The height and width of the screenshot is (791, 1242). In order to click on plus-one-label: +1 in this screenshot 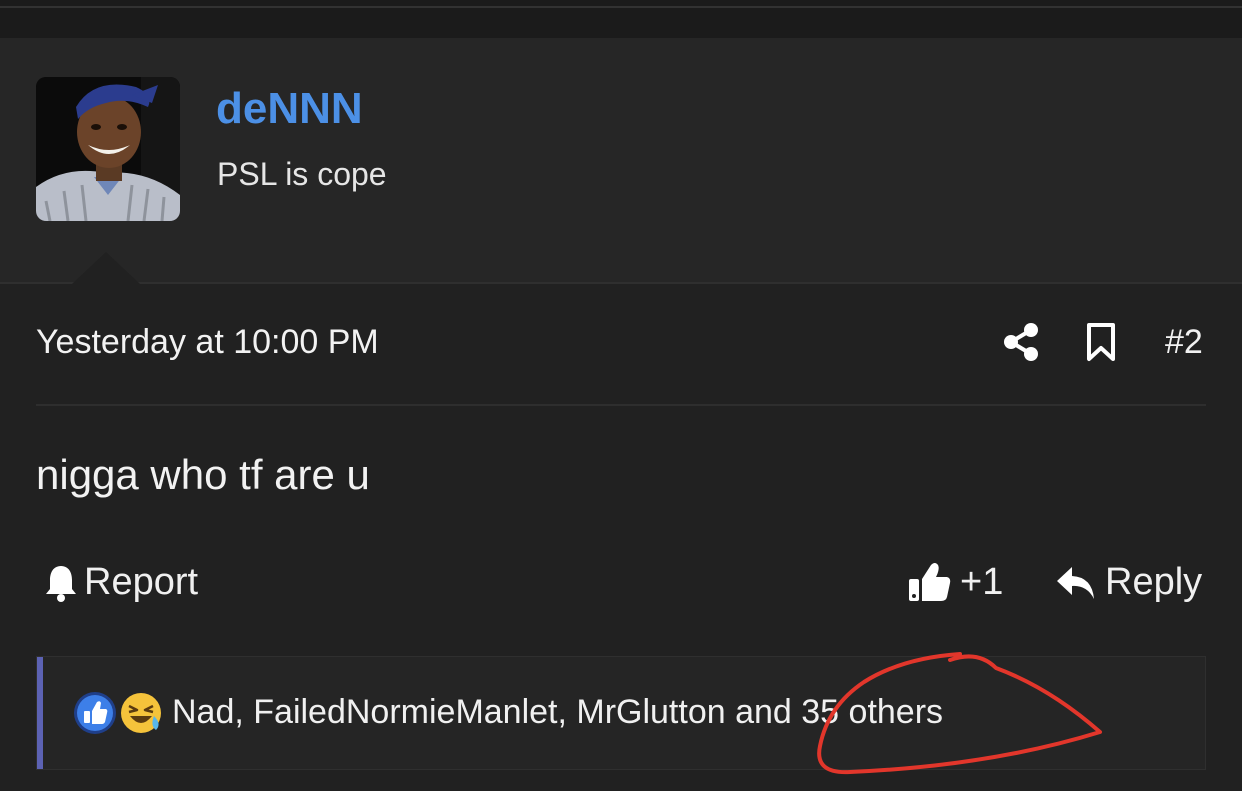, I will do `click(982, 581)`.